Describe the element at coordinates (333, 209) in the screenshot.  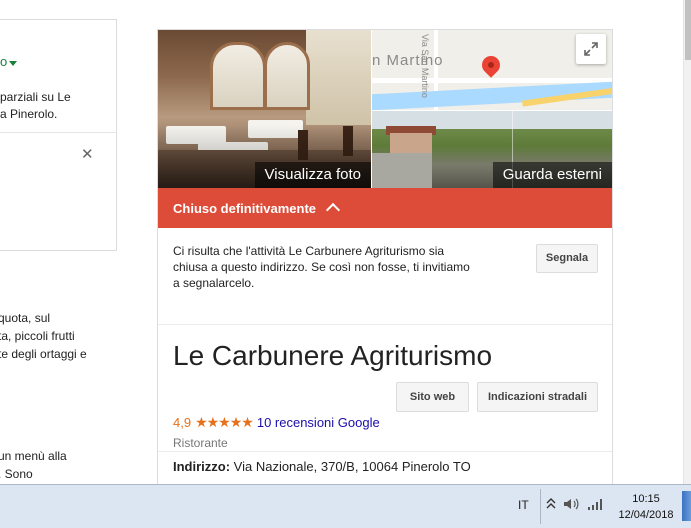
I see `chevron-up-icon` at that location.